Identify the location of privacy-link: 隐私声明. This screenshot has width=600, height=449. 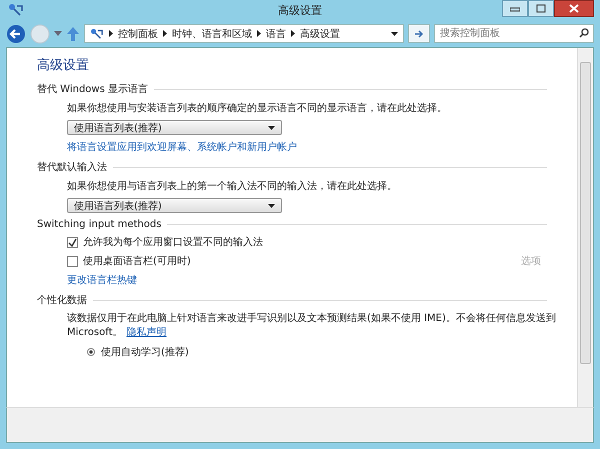
(146, 332).